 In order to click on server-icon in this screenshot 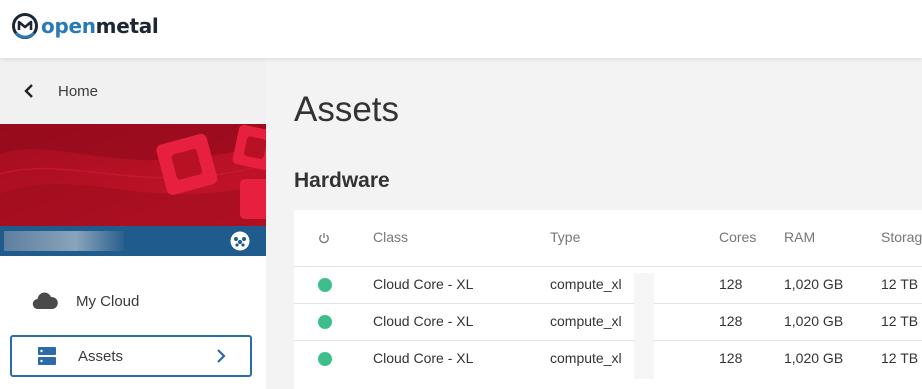, I will do `click(47, 356)`.